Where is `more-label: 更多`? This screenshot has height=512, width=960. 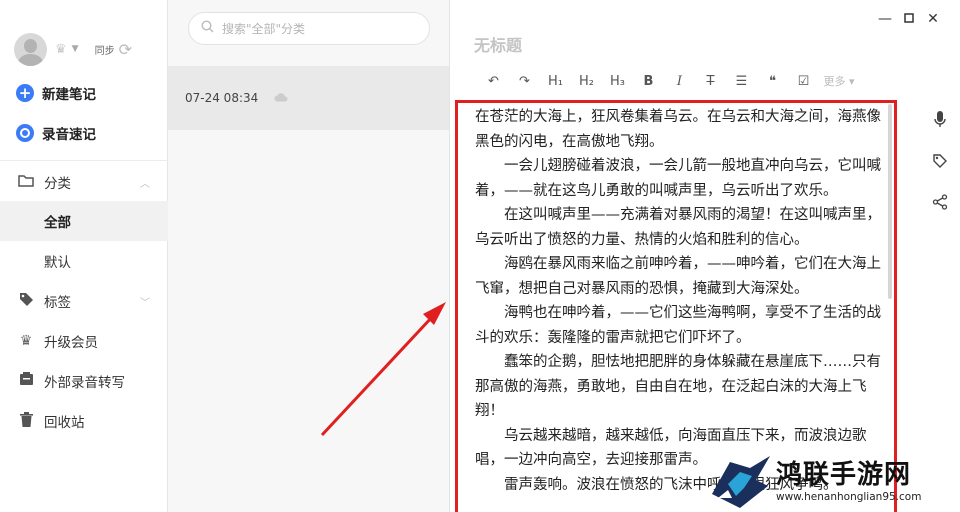 more-label: 更多 is located at coordinates (834, 81).